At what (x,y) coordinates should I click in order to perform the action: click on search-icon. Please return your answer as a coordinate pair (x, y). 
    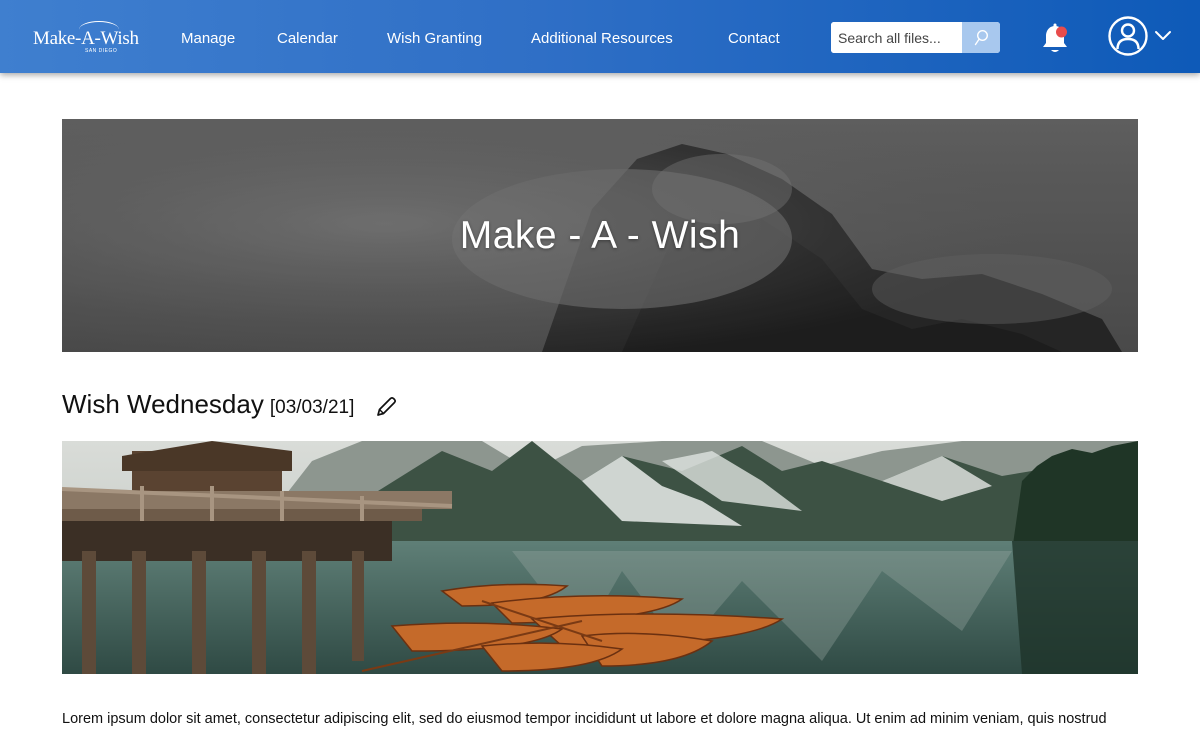
    Looking at the image, I should click on (981, 37).